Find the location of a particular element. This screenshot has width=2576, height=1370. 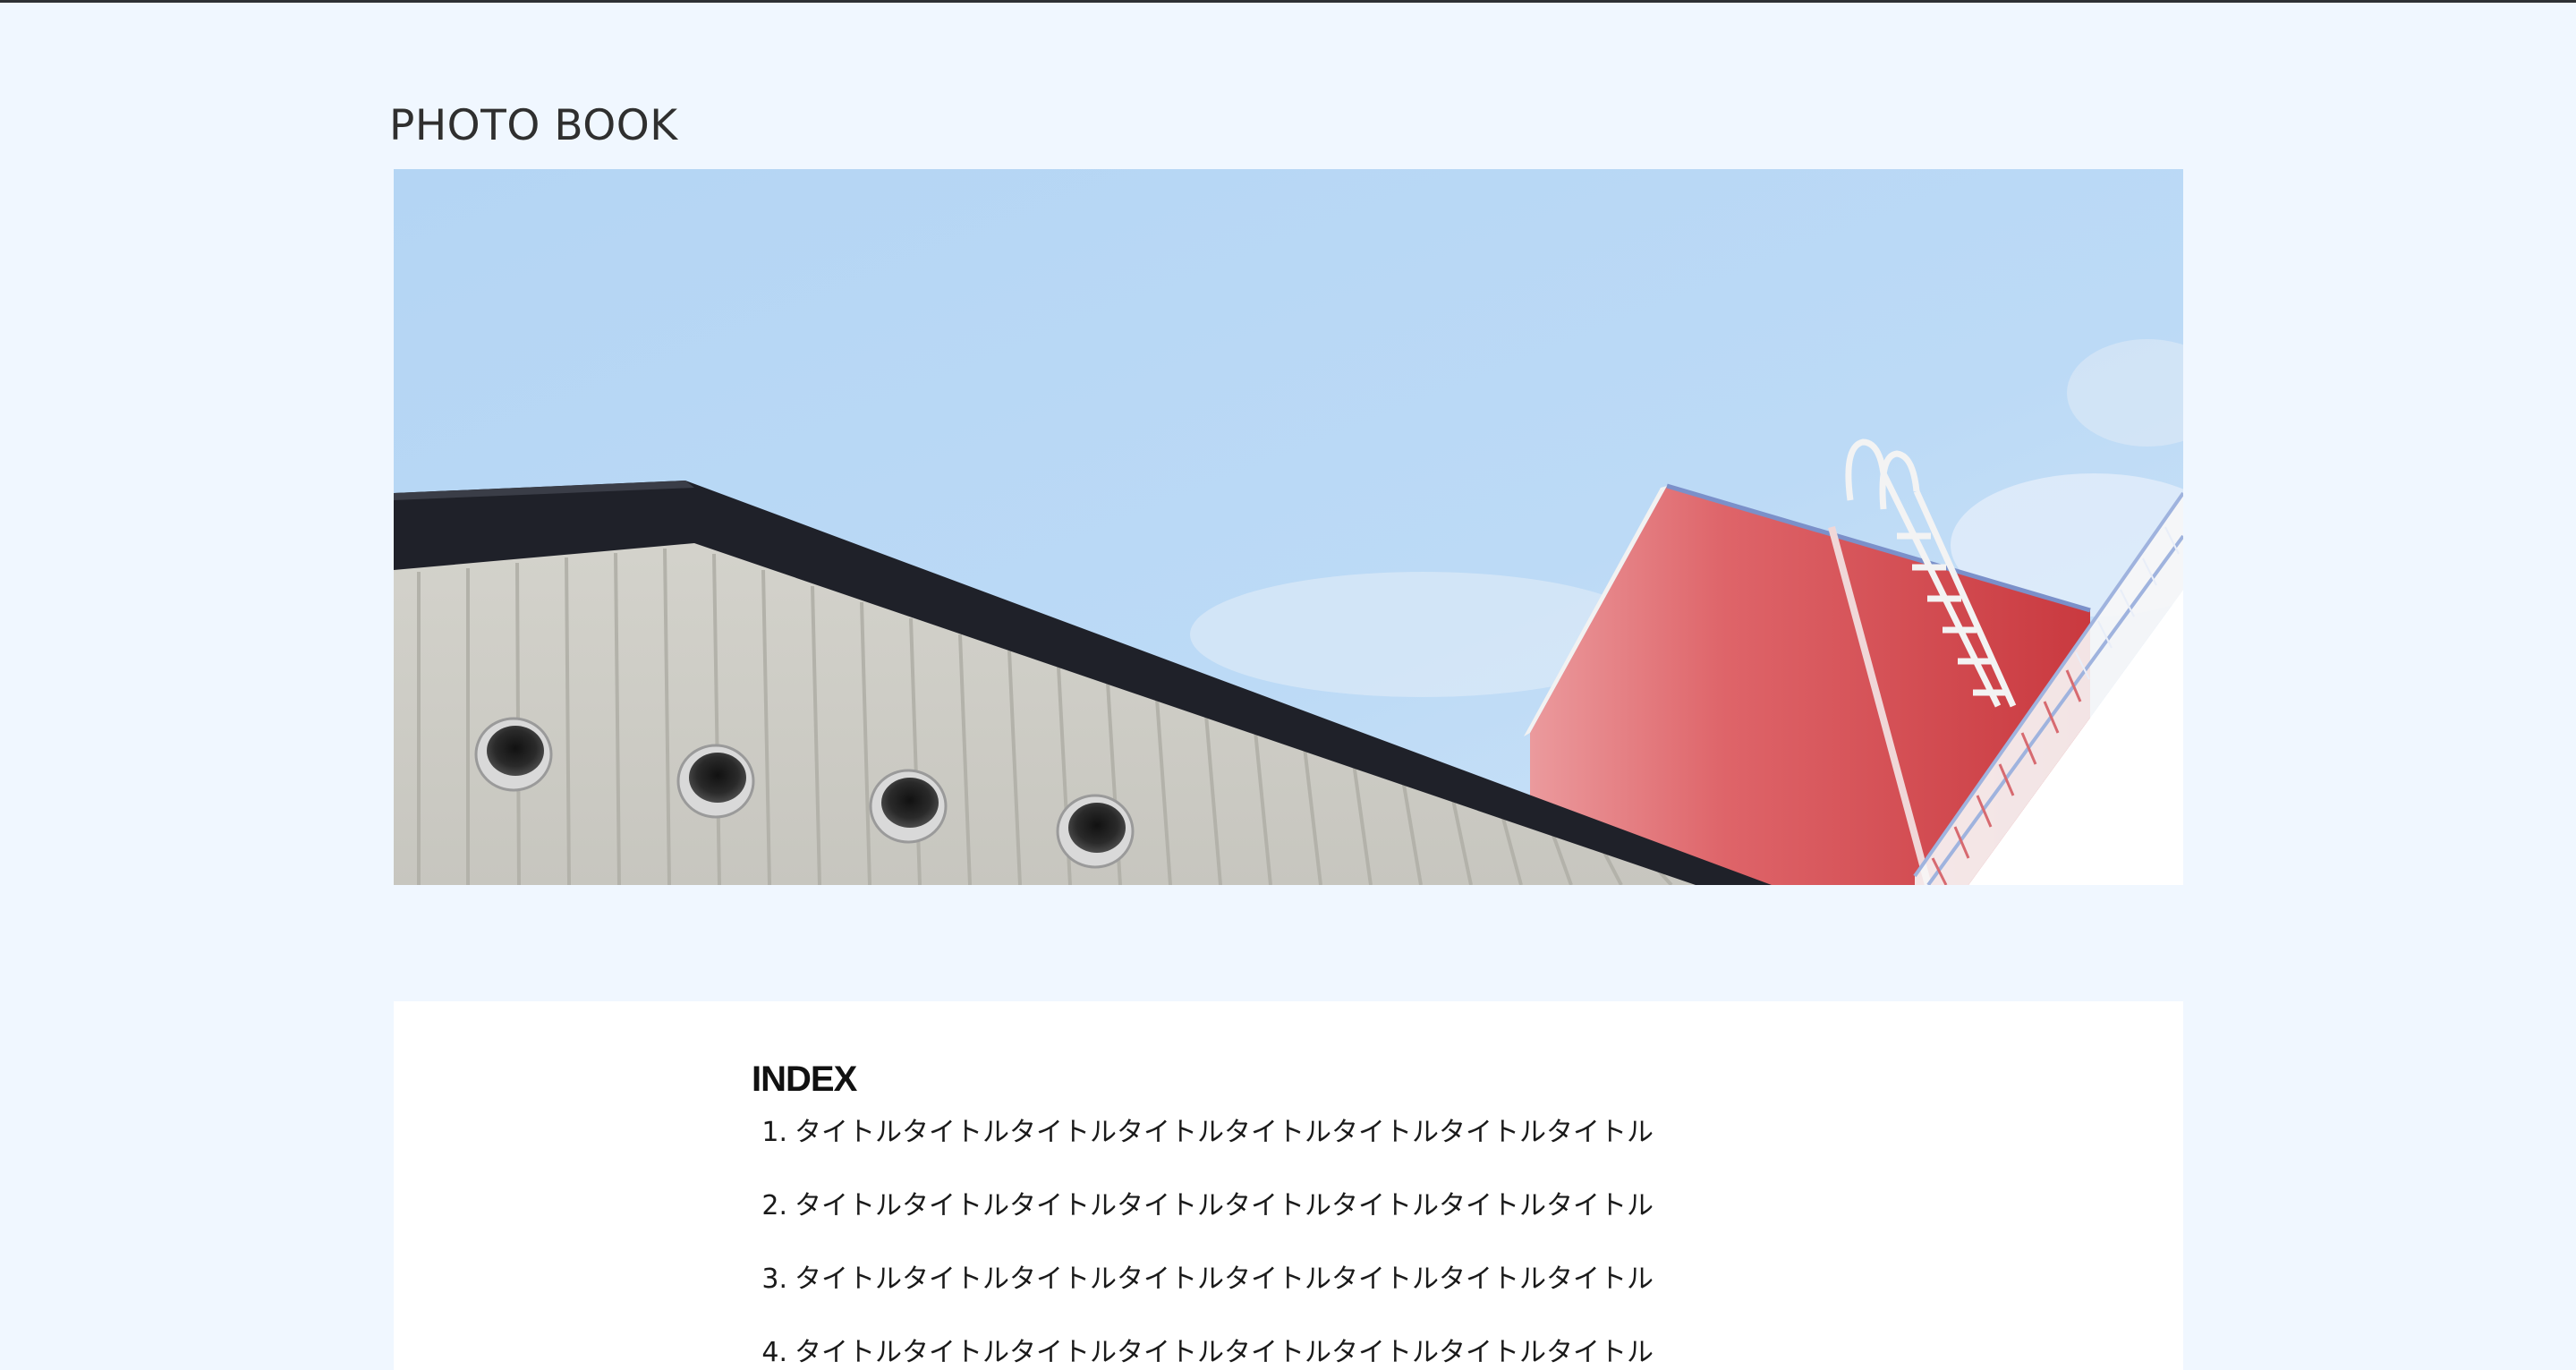

index-item-number: 4. is located at coordinates (774, 1352).